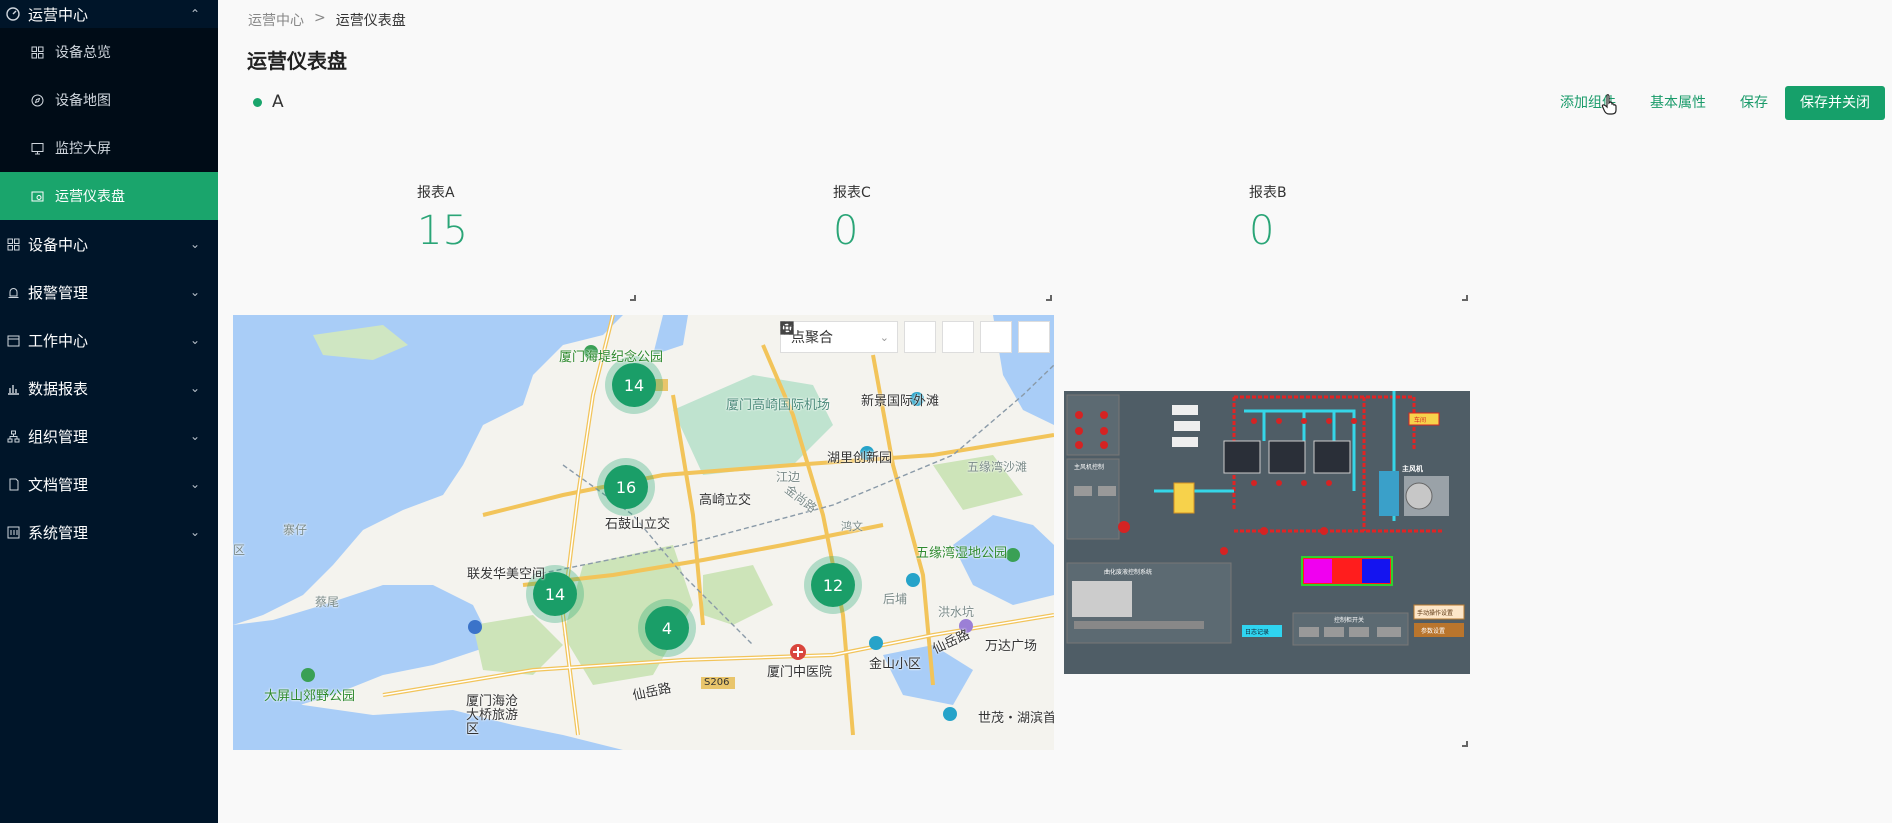  I want to click on select-area-button, so click(877, 337).